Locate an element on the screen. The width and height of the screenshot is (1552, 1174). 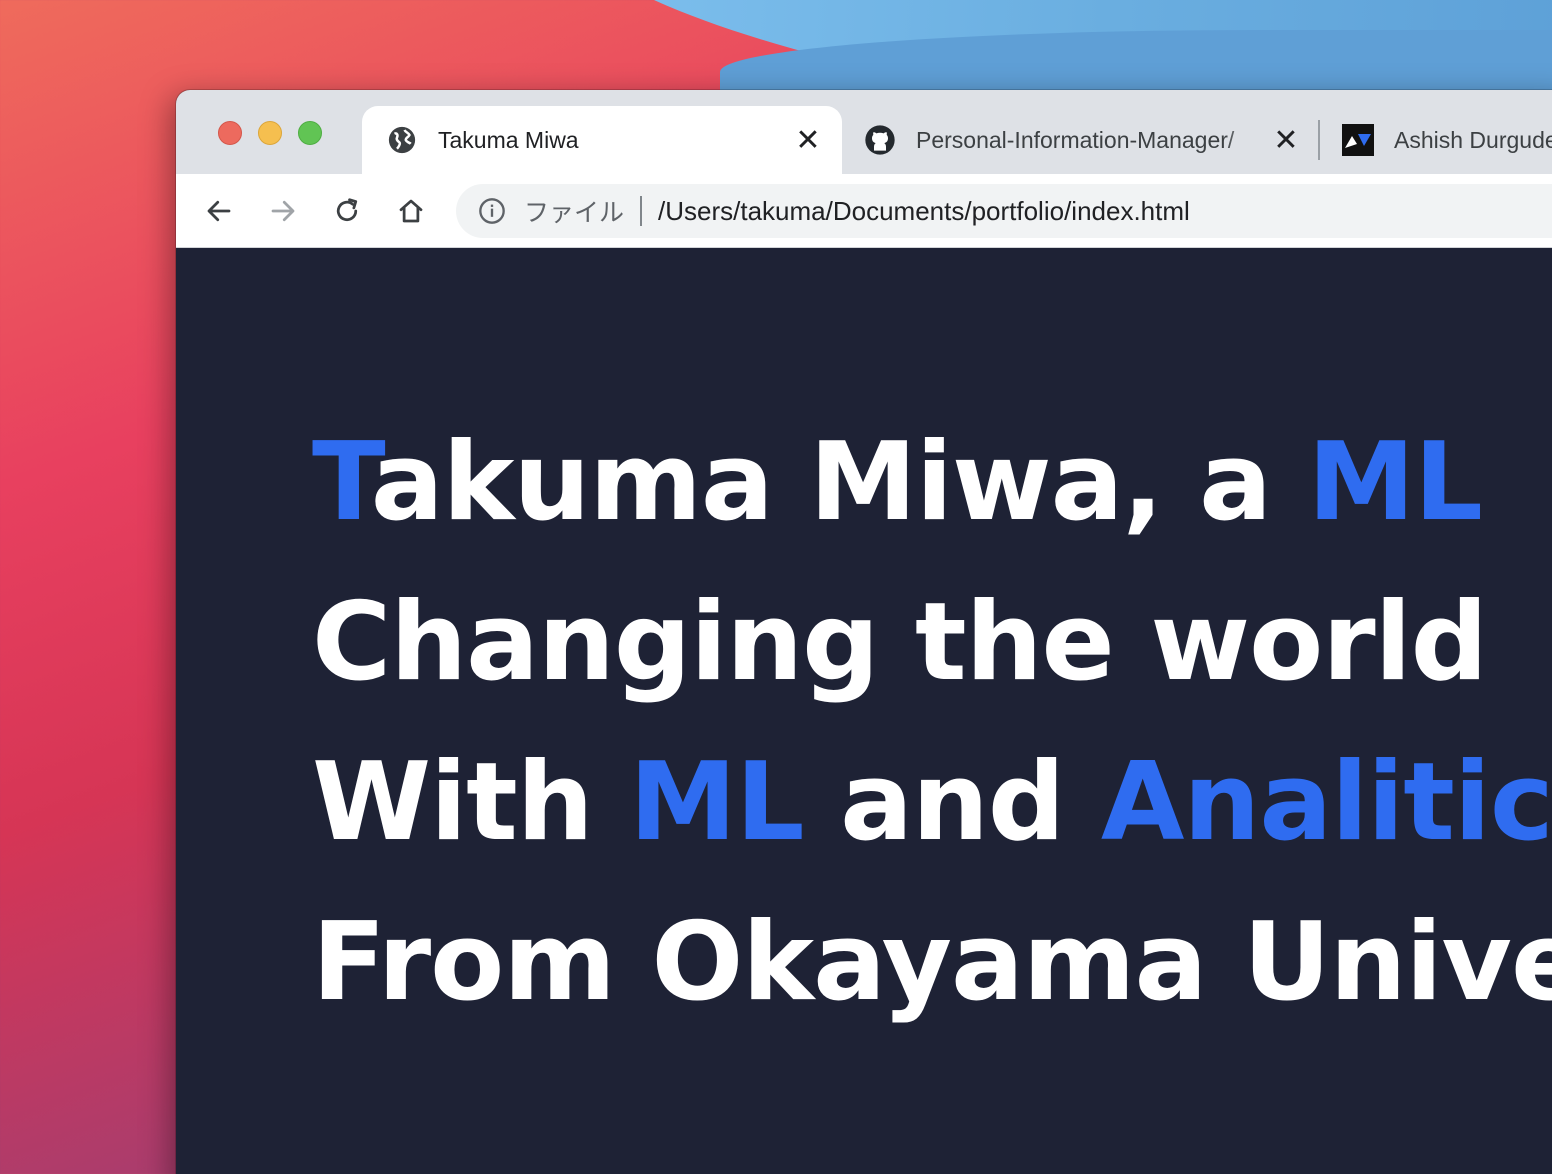
minimize-window-button is located at coordinates (270, 133).